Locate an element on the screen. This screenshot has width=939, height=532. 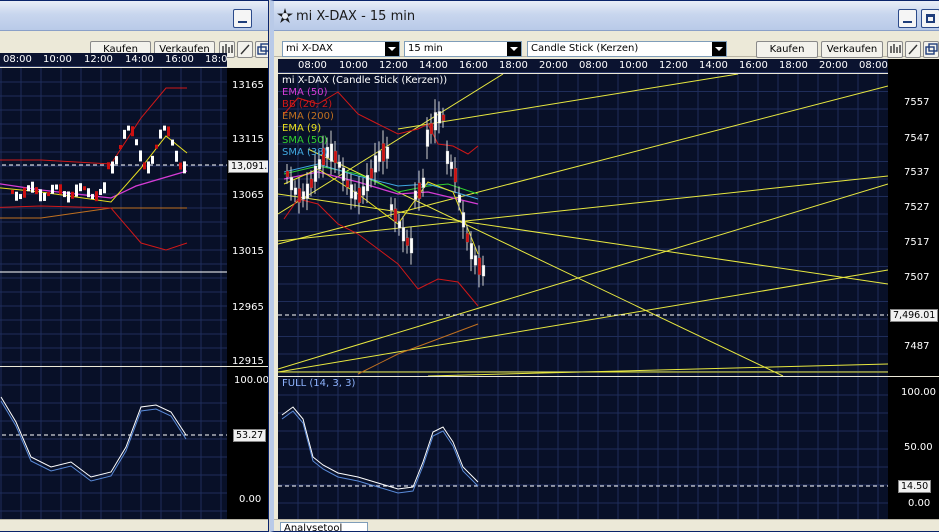
sell-button: Verkaufen is located at coordinates (852, 49).